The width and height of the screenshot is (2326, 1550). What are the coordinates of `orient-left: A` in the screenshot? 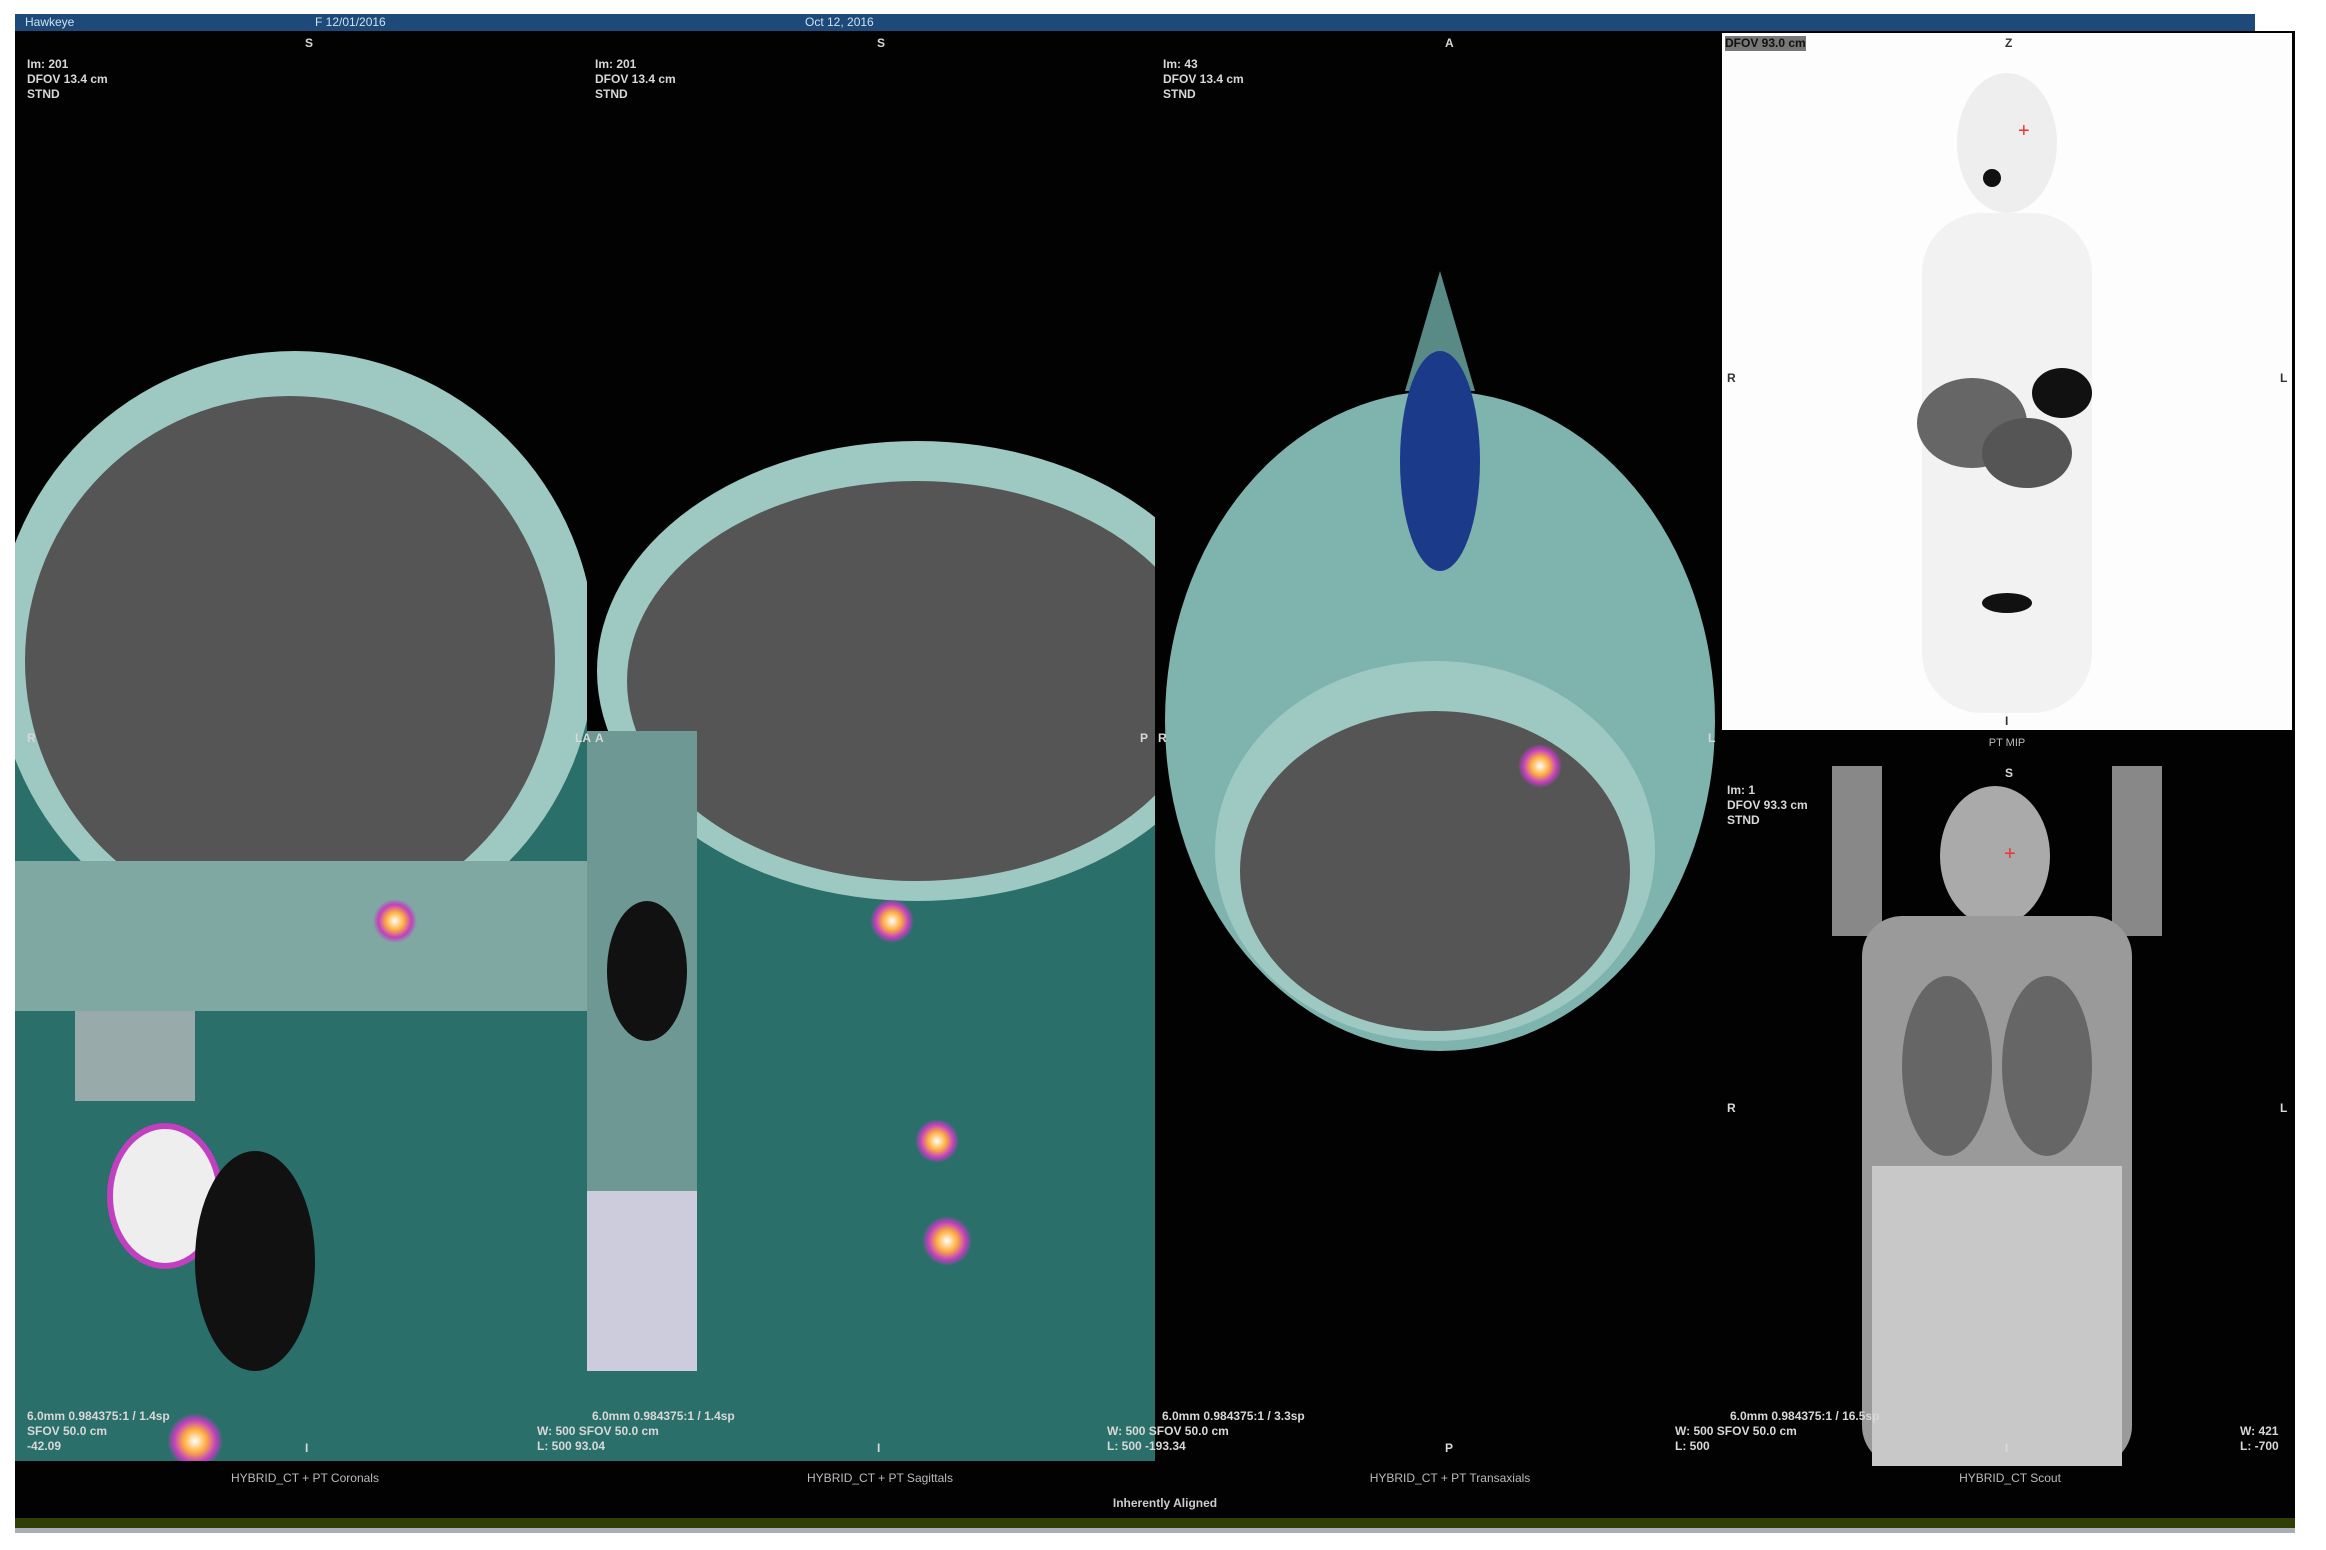 It's located at (599, 738).